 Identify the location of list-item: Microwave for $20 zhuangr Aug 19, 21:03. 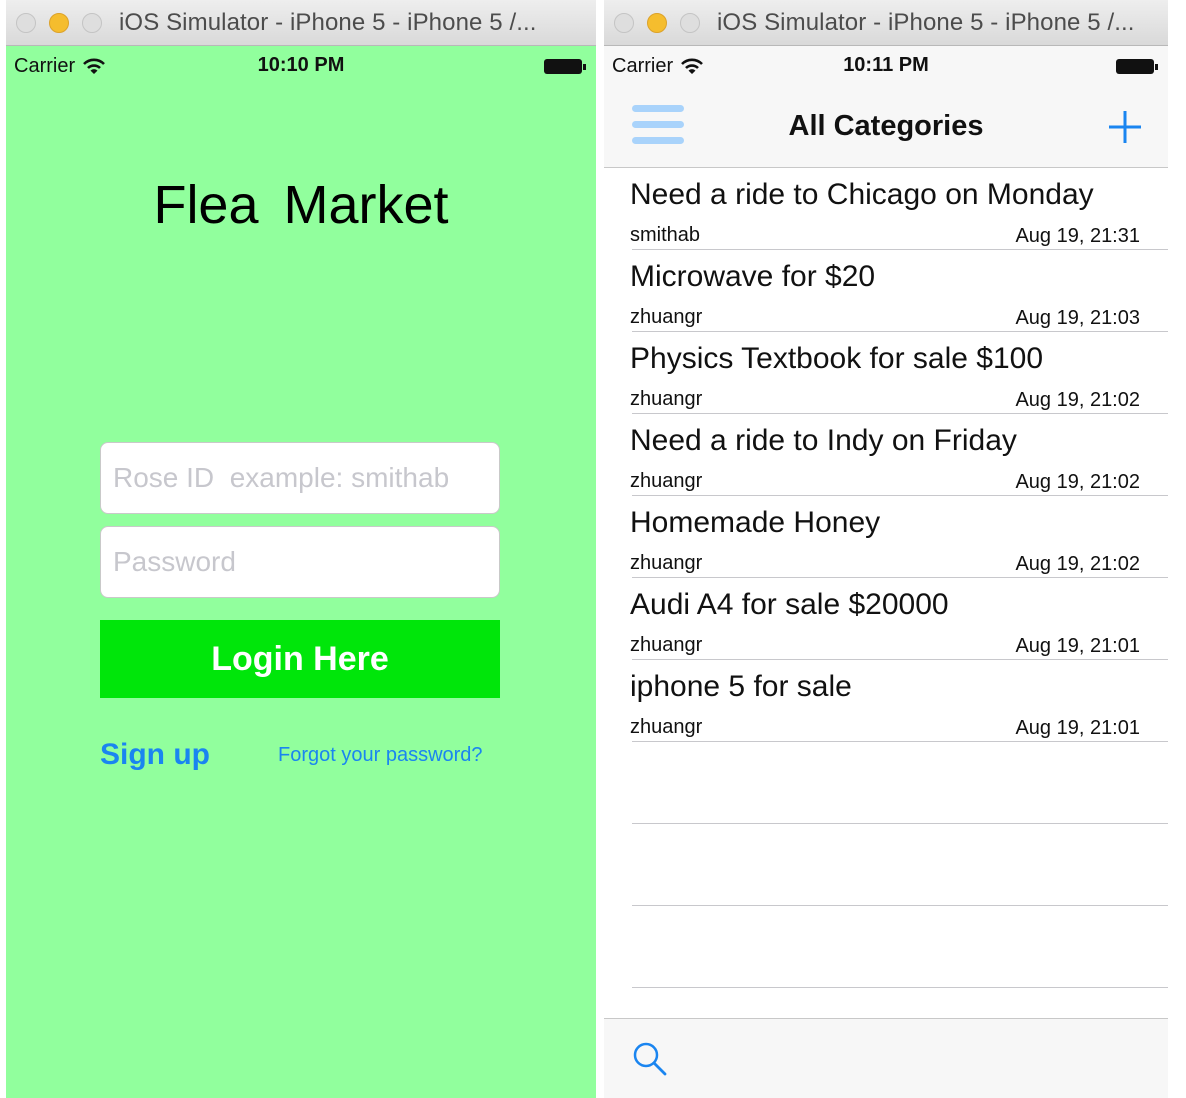
(886, 291).